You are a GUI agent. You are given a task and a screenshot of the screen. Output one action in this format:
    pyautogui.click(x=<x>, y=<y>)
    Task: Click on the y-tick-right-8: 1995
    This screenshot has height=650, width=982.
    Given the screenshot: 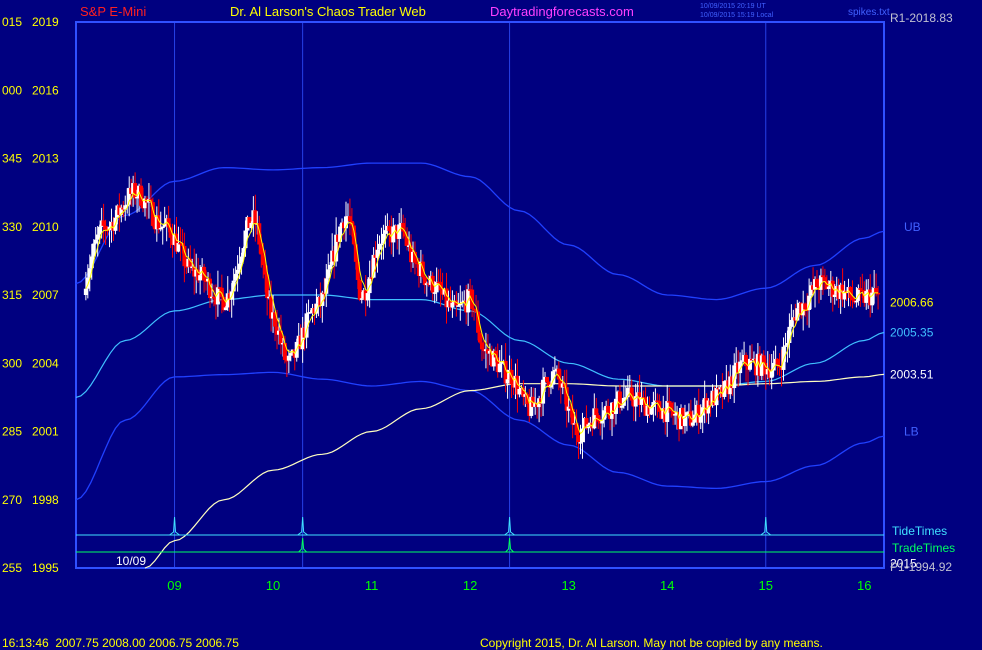 What is the action you would take?
    pyautogui.click(x=45, y=568)
    